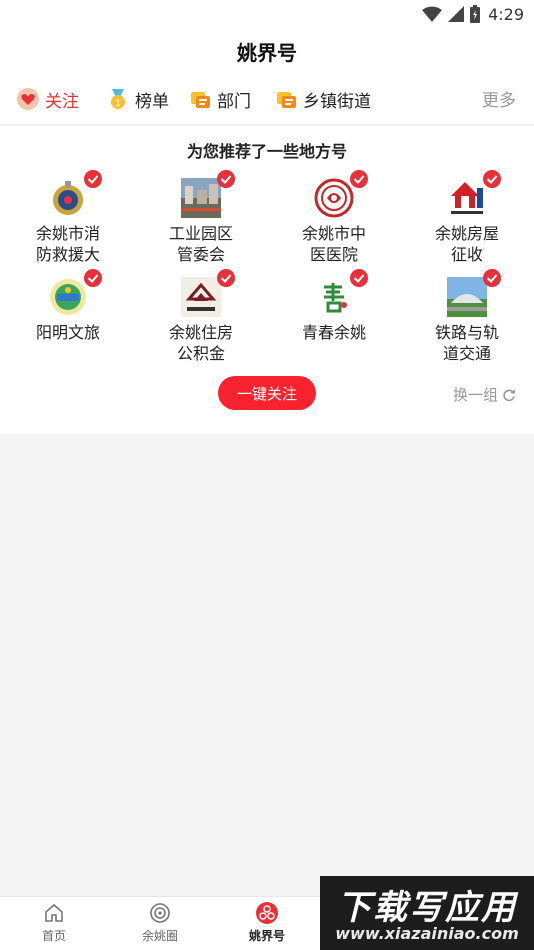 The width and height of the screenshot is (534, 950). What do you see at coordinates (67, 333) in the screenshot?
I see `account-name: 阳明文旅` at bounding box center [67, 333].